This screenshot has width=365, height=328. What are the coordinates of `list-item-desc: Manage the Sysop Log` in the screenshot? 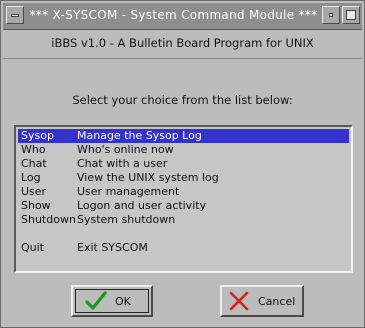 It's located at (139, 135).